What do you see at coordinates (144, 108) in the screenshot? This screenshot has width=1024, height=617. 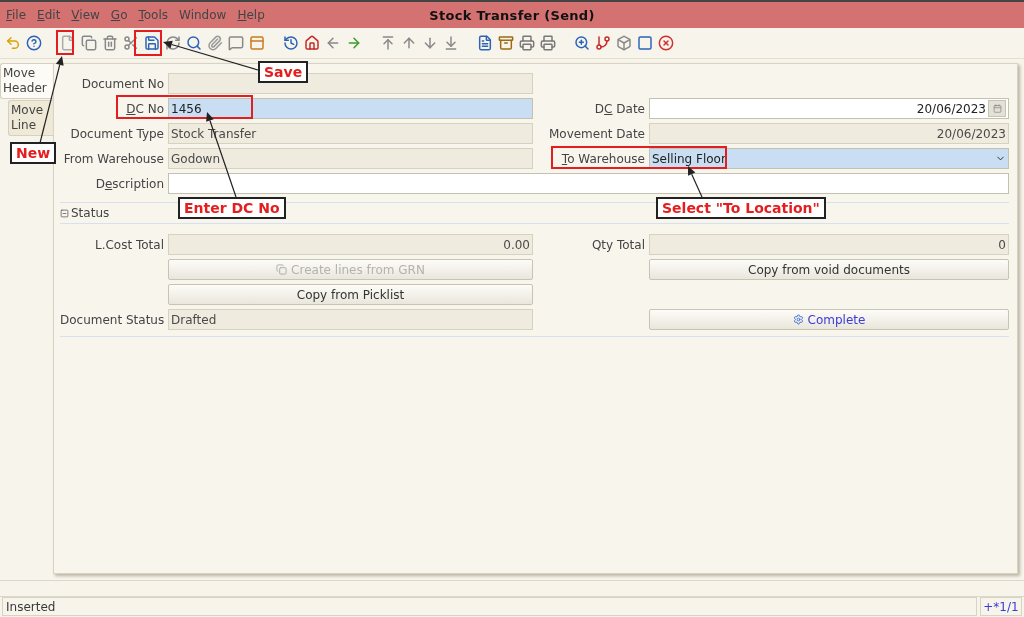 I see `field-label: DC No` at bounding box center [144, 108].